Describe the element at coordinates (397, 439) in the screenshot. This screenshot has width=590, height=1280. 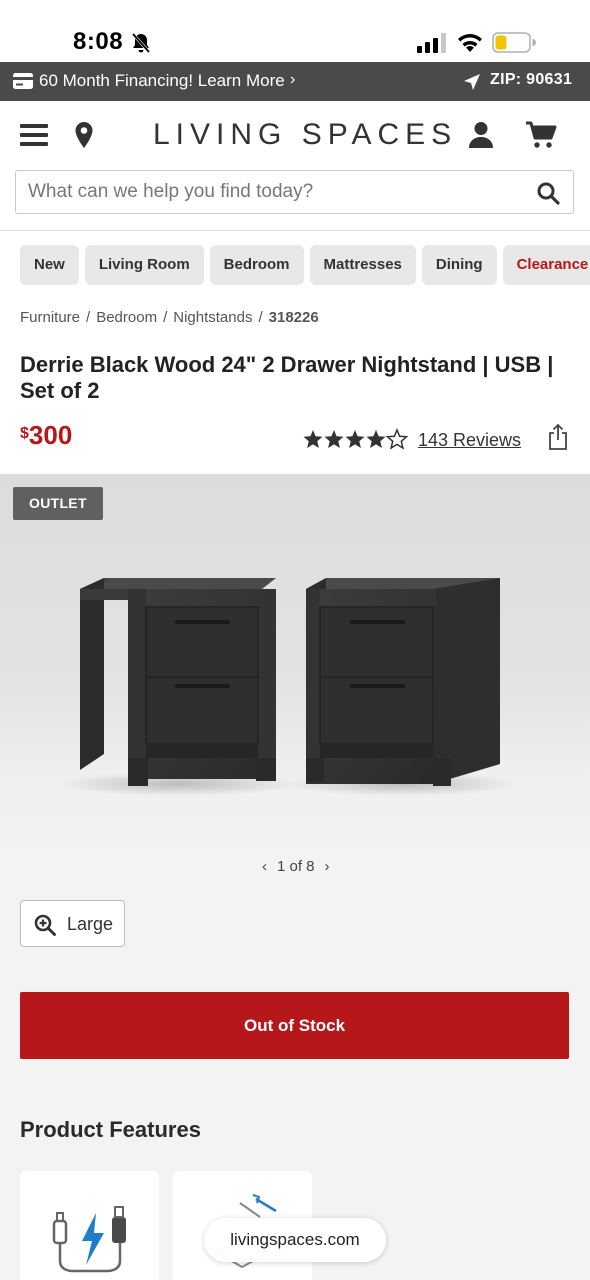
I see `star-half-icon` at that location.